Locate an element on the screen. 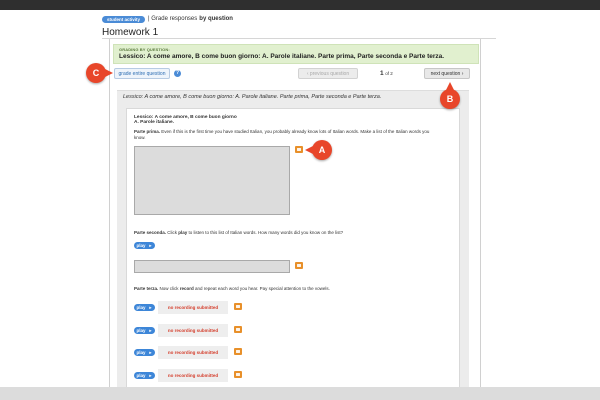 Image resolution: width=600 pixels, height=400 pixels. parte-seconda-play-word: play is located at coordinates (183, 232).